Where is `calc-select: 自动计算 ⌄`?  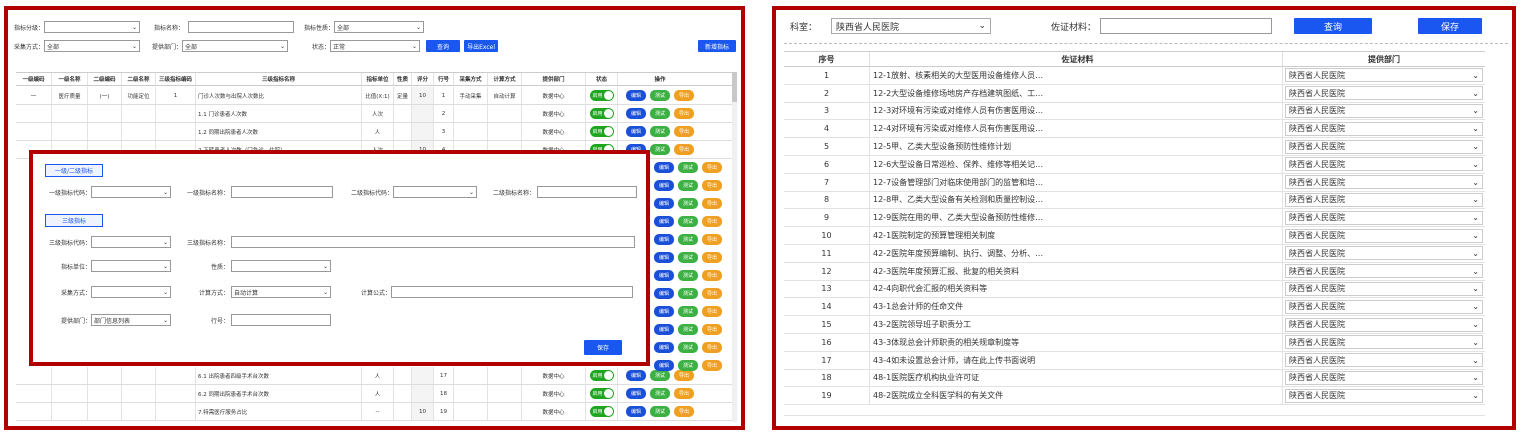 calc-select: 自动计算 ⌄ is located at coordinates (281, 292).